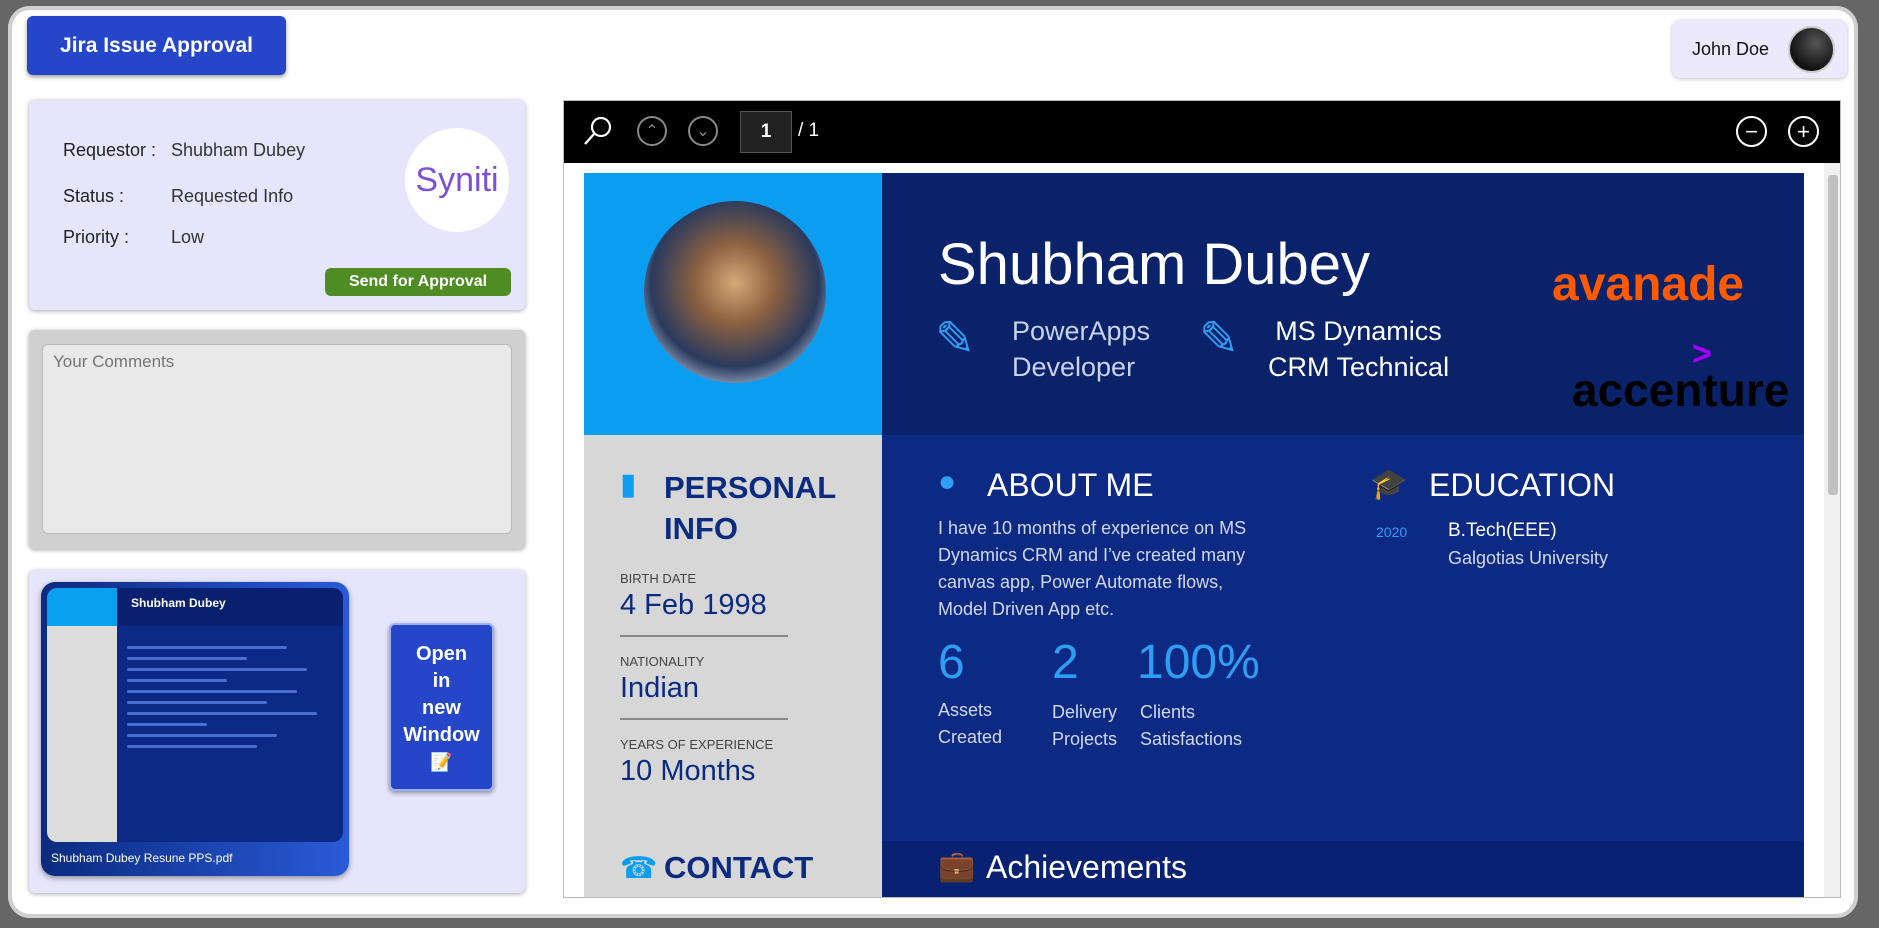 The height and width of the screenshot is (928, 1879). Describe the element at coordinates (1085, 739) in the screenshot. I see `stat-label-line: Projects` at that location.